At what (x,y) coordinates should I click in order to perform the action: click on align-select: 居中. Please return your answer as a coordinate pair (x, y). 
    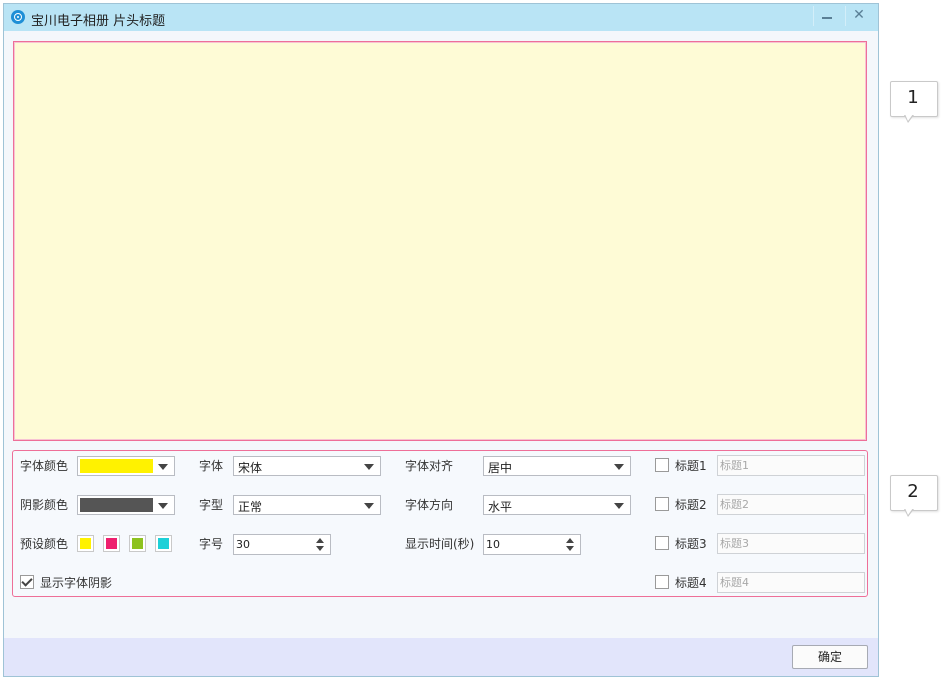
    Looking at the image, I should click on (557, 466).